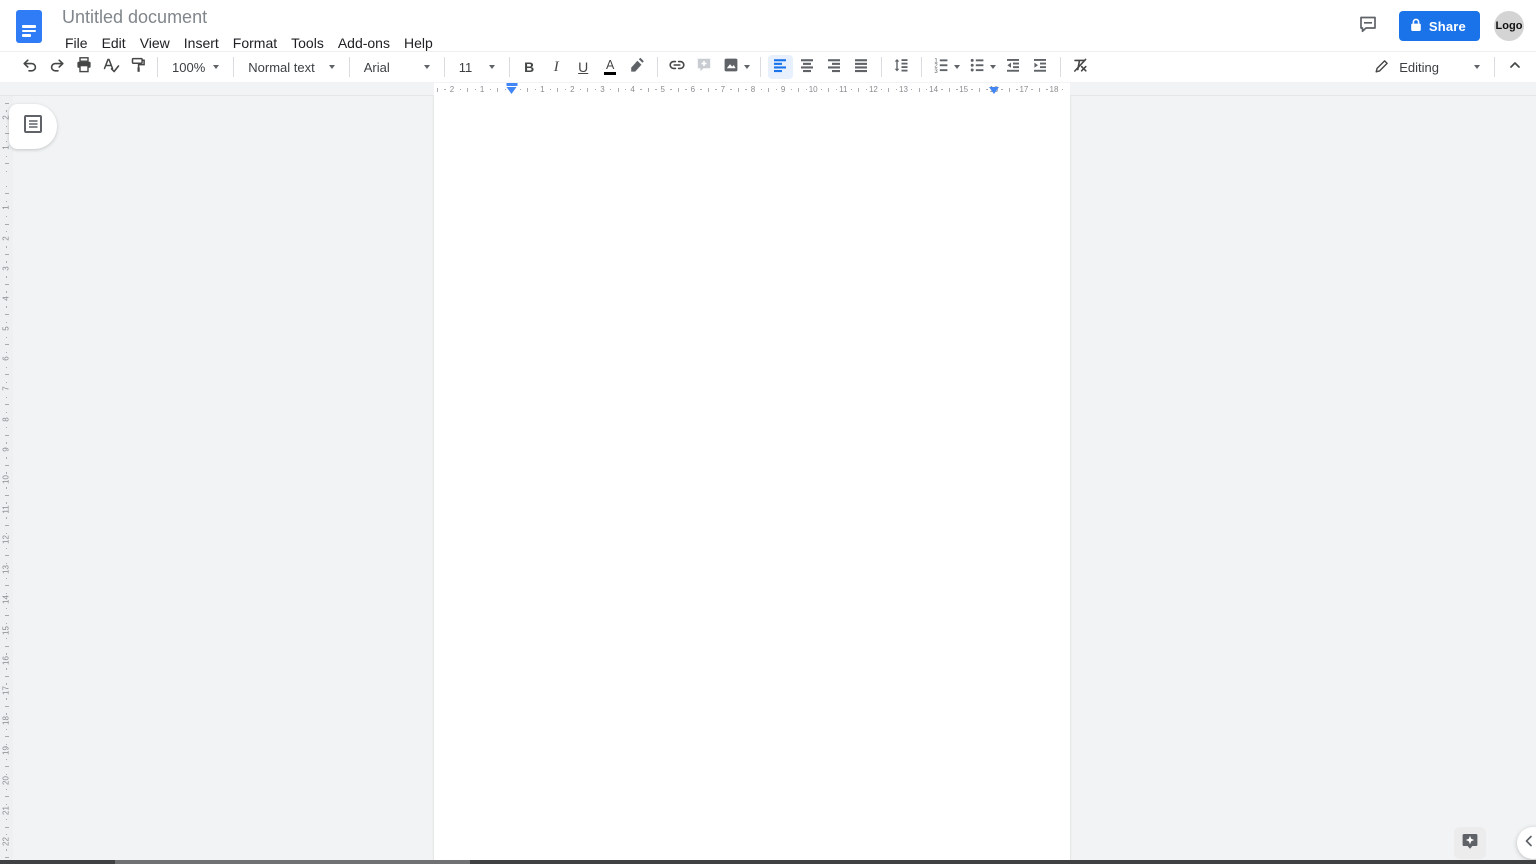  I want to click on print-icon, so click(84, 67).